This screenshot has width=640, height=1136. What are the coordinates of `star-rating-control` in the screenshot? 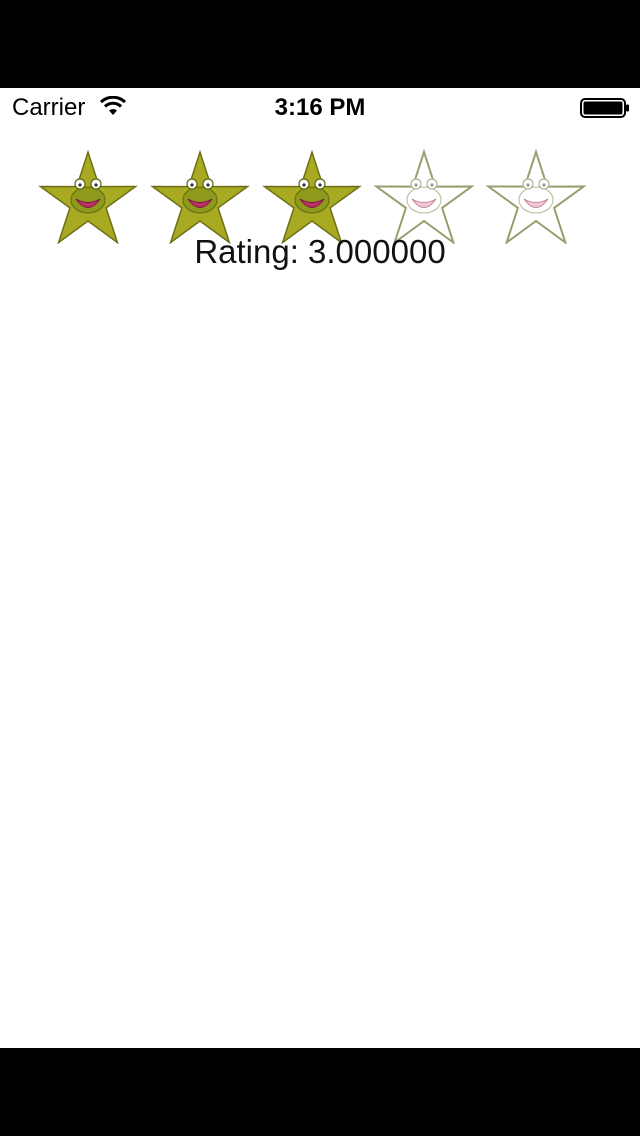 It's located at (320, 194).